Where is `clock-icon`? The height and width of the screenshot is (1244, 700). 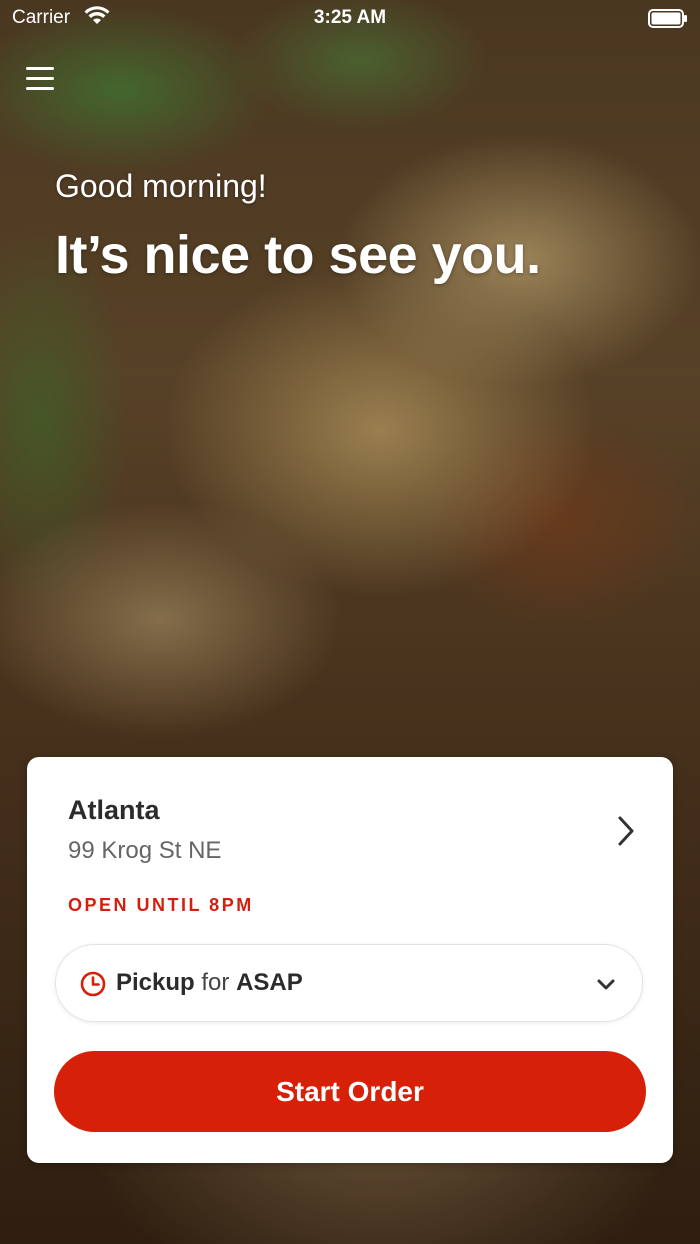 clock-icon is located at coordinates (93, 986).